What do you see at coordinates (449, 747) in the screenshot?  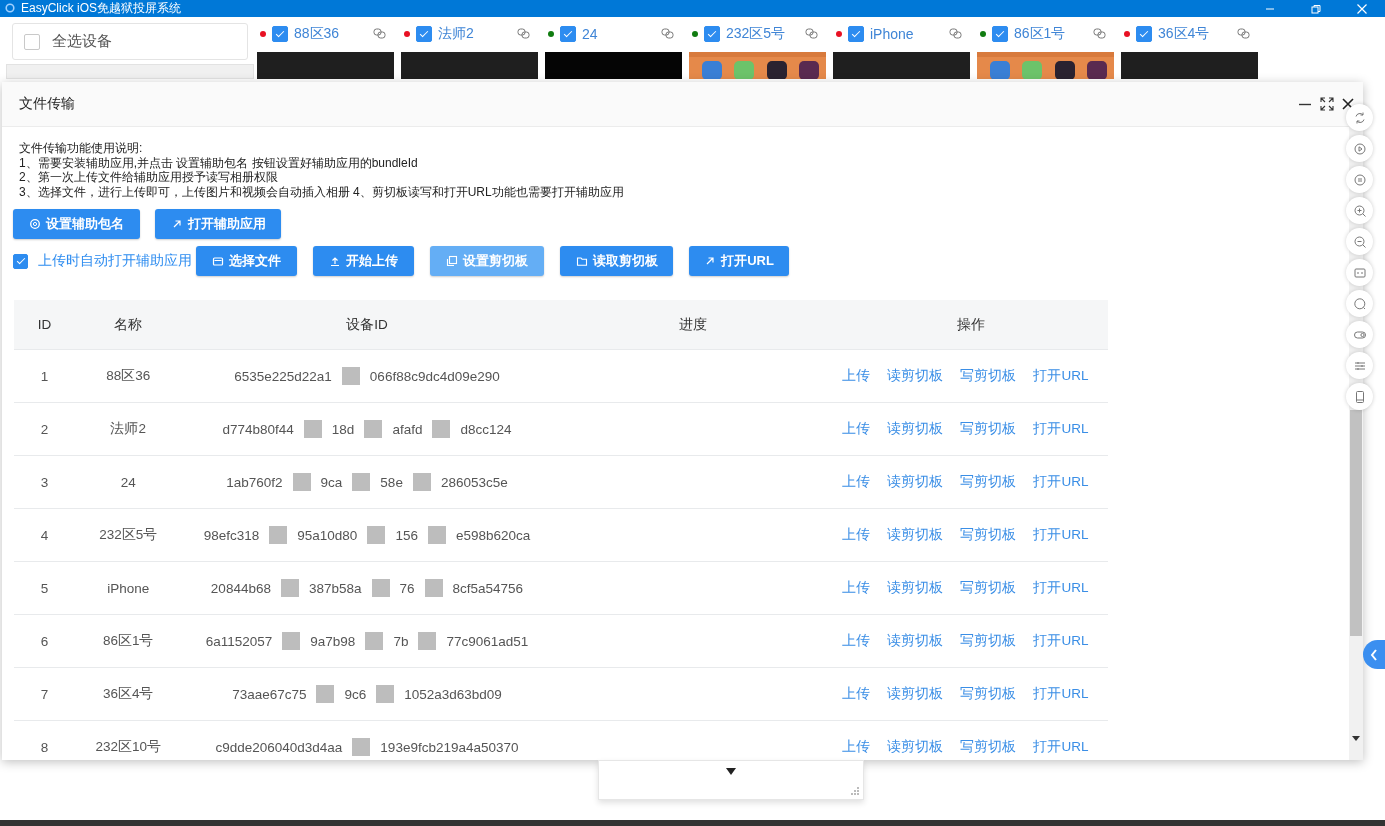 I see `device-id-text: 193e9fcb219a4a50370` at bounding box center [449, 747].